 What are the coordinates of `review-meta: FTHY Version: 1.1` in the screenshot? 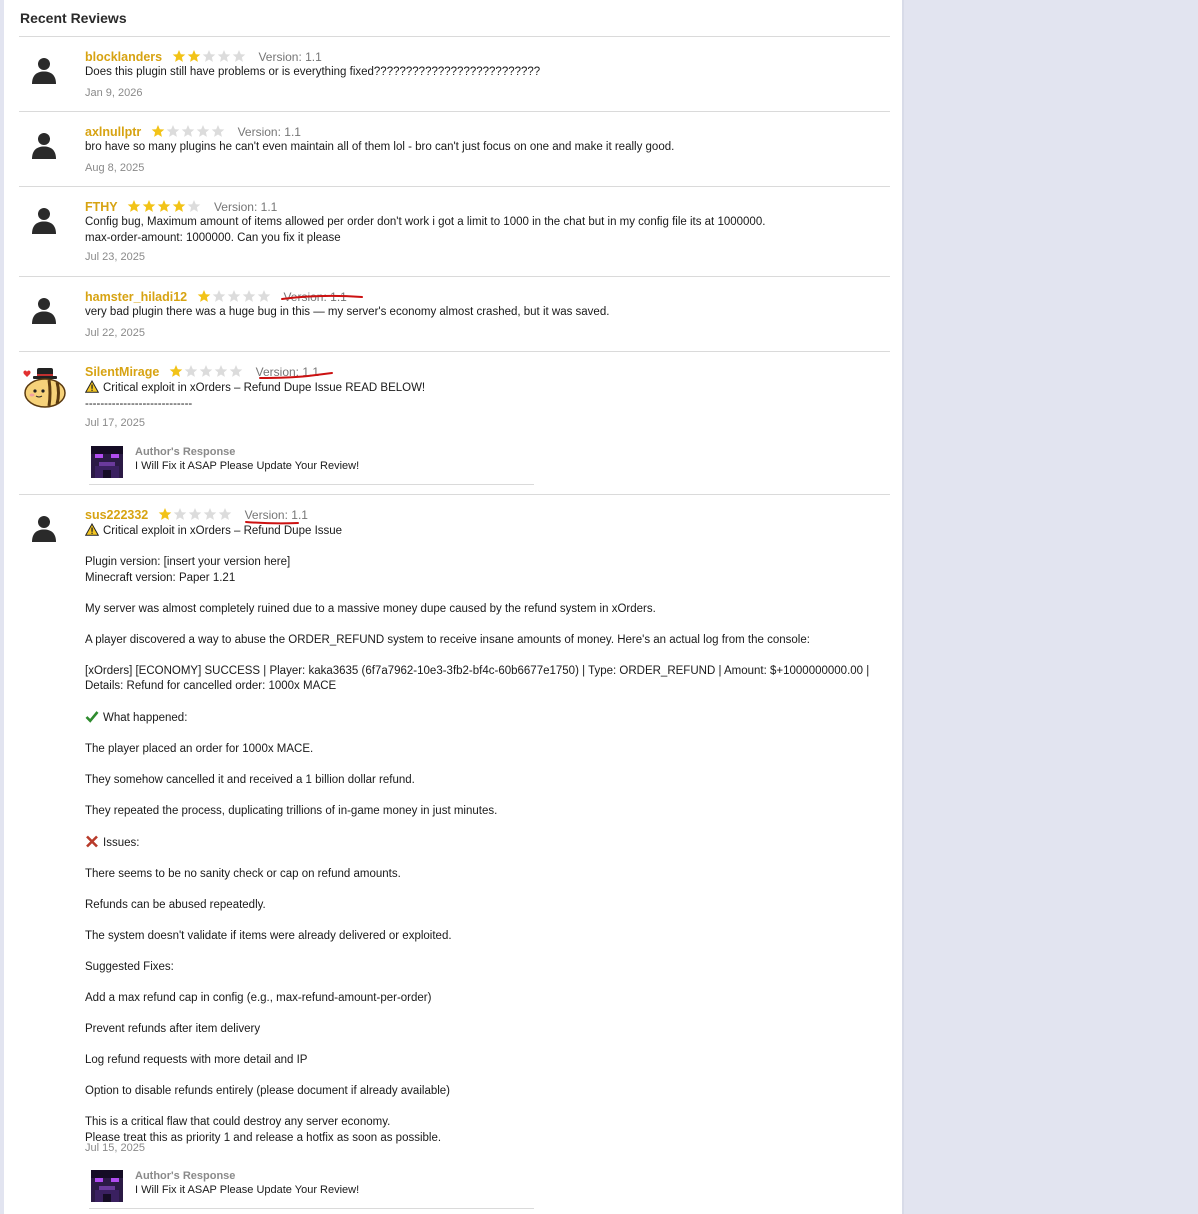 It's located at (181, 207).